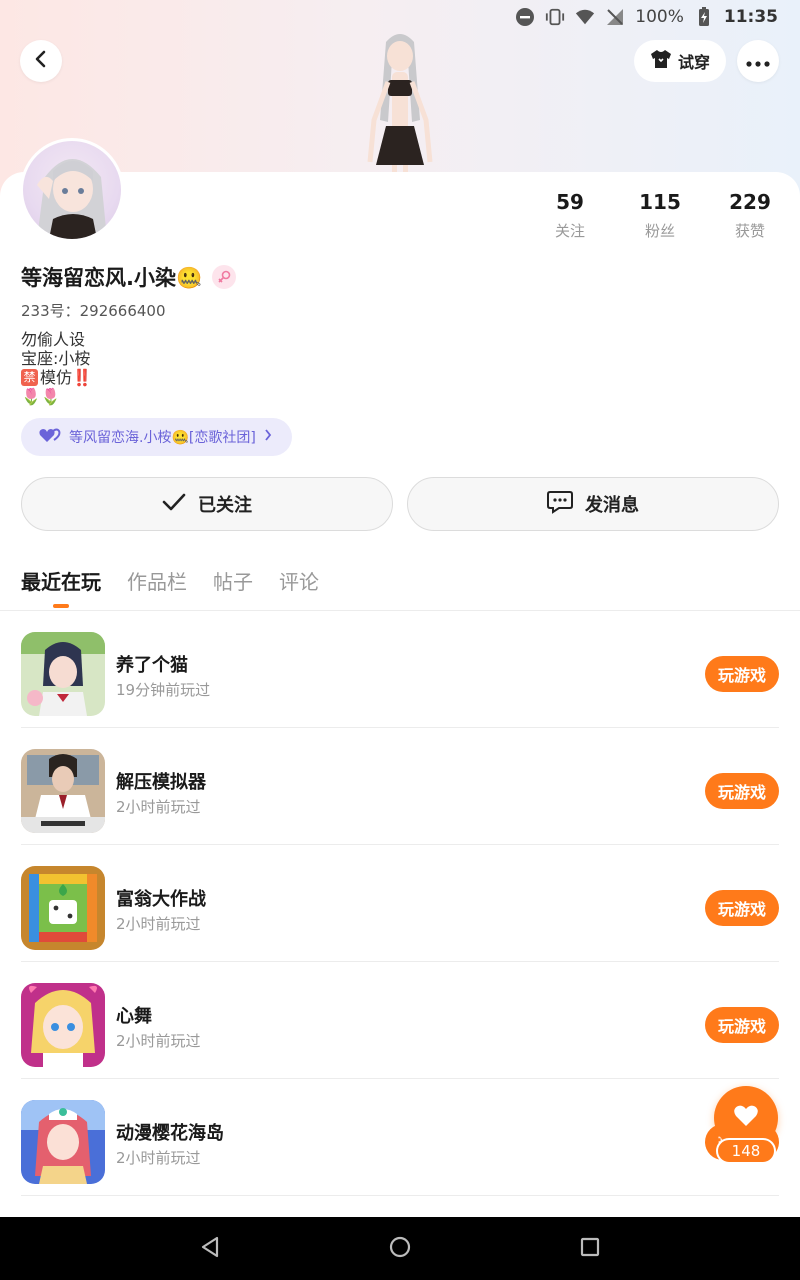 Image resolution: width=800 pixels, height=1280 pixels. I want to click on more-options-button, so click(758, 61).